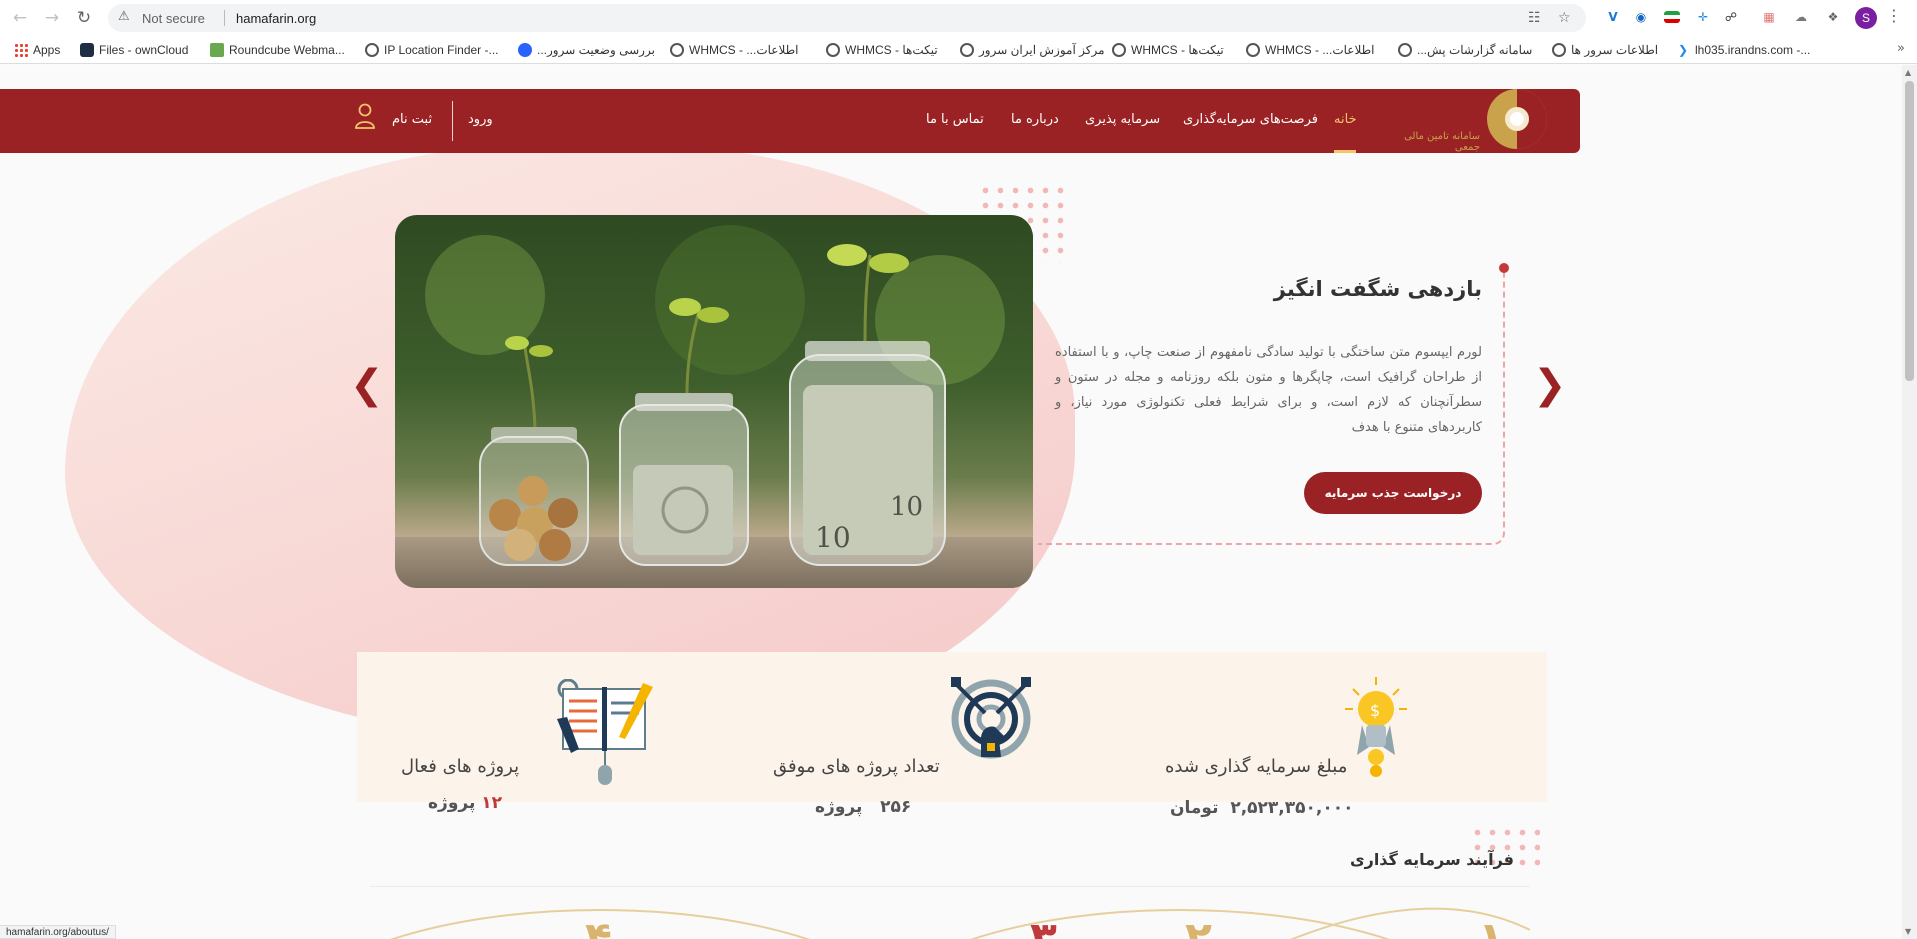  What do you see at coordinates (1908, 72) in the screenshot?
I see `scroll-up-icon: ▲` at bounding box center [1908, 72].